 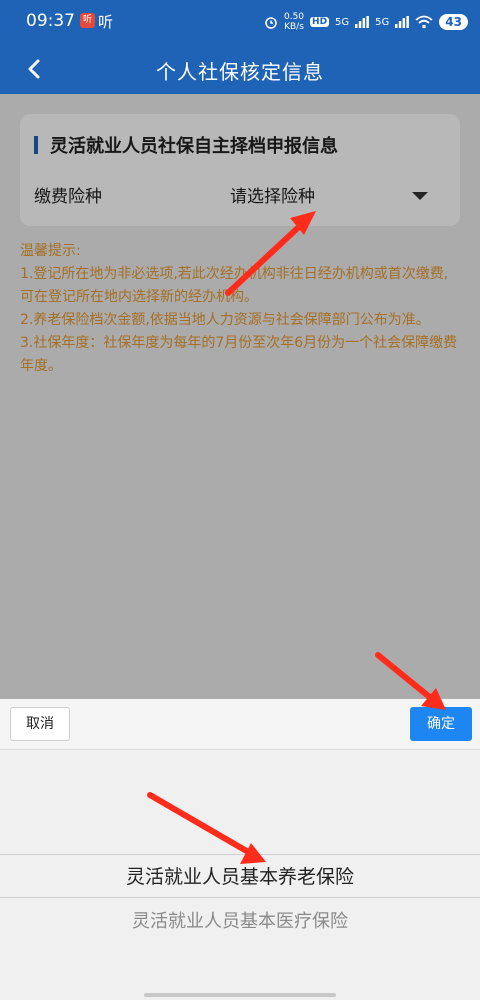 I want to click on battery-indicator: 43, so click(x=453, y=22).